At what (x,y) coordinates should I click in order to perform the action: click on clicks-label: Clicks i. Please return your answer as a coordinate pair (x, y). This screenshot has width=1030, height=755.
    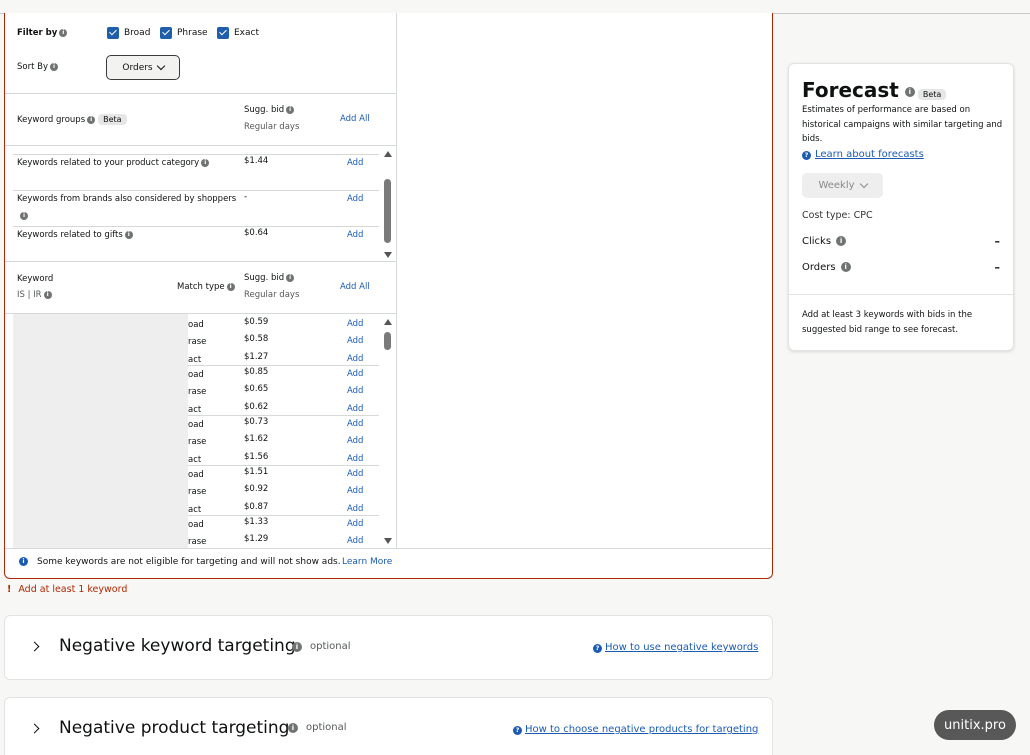
    Looking at the image, I should click on (824, 241).